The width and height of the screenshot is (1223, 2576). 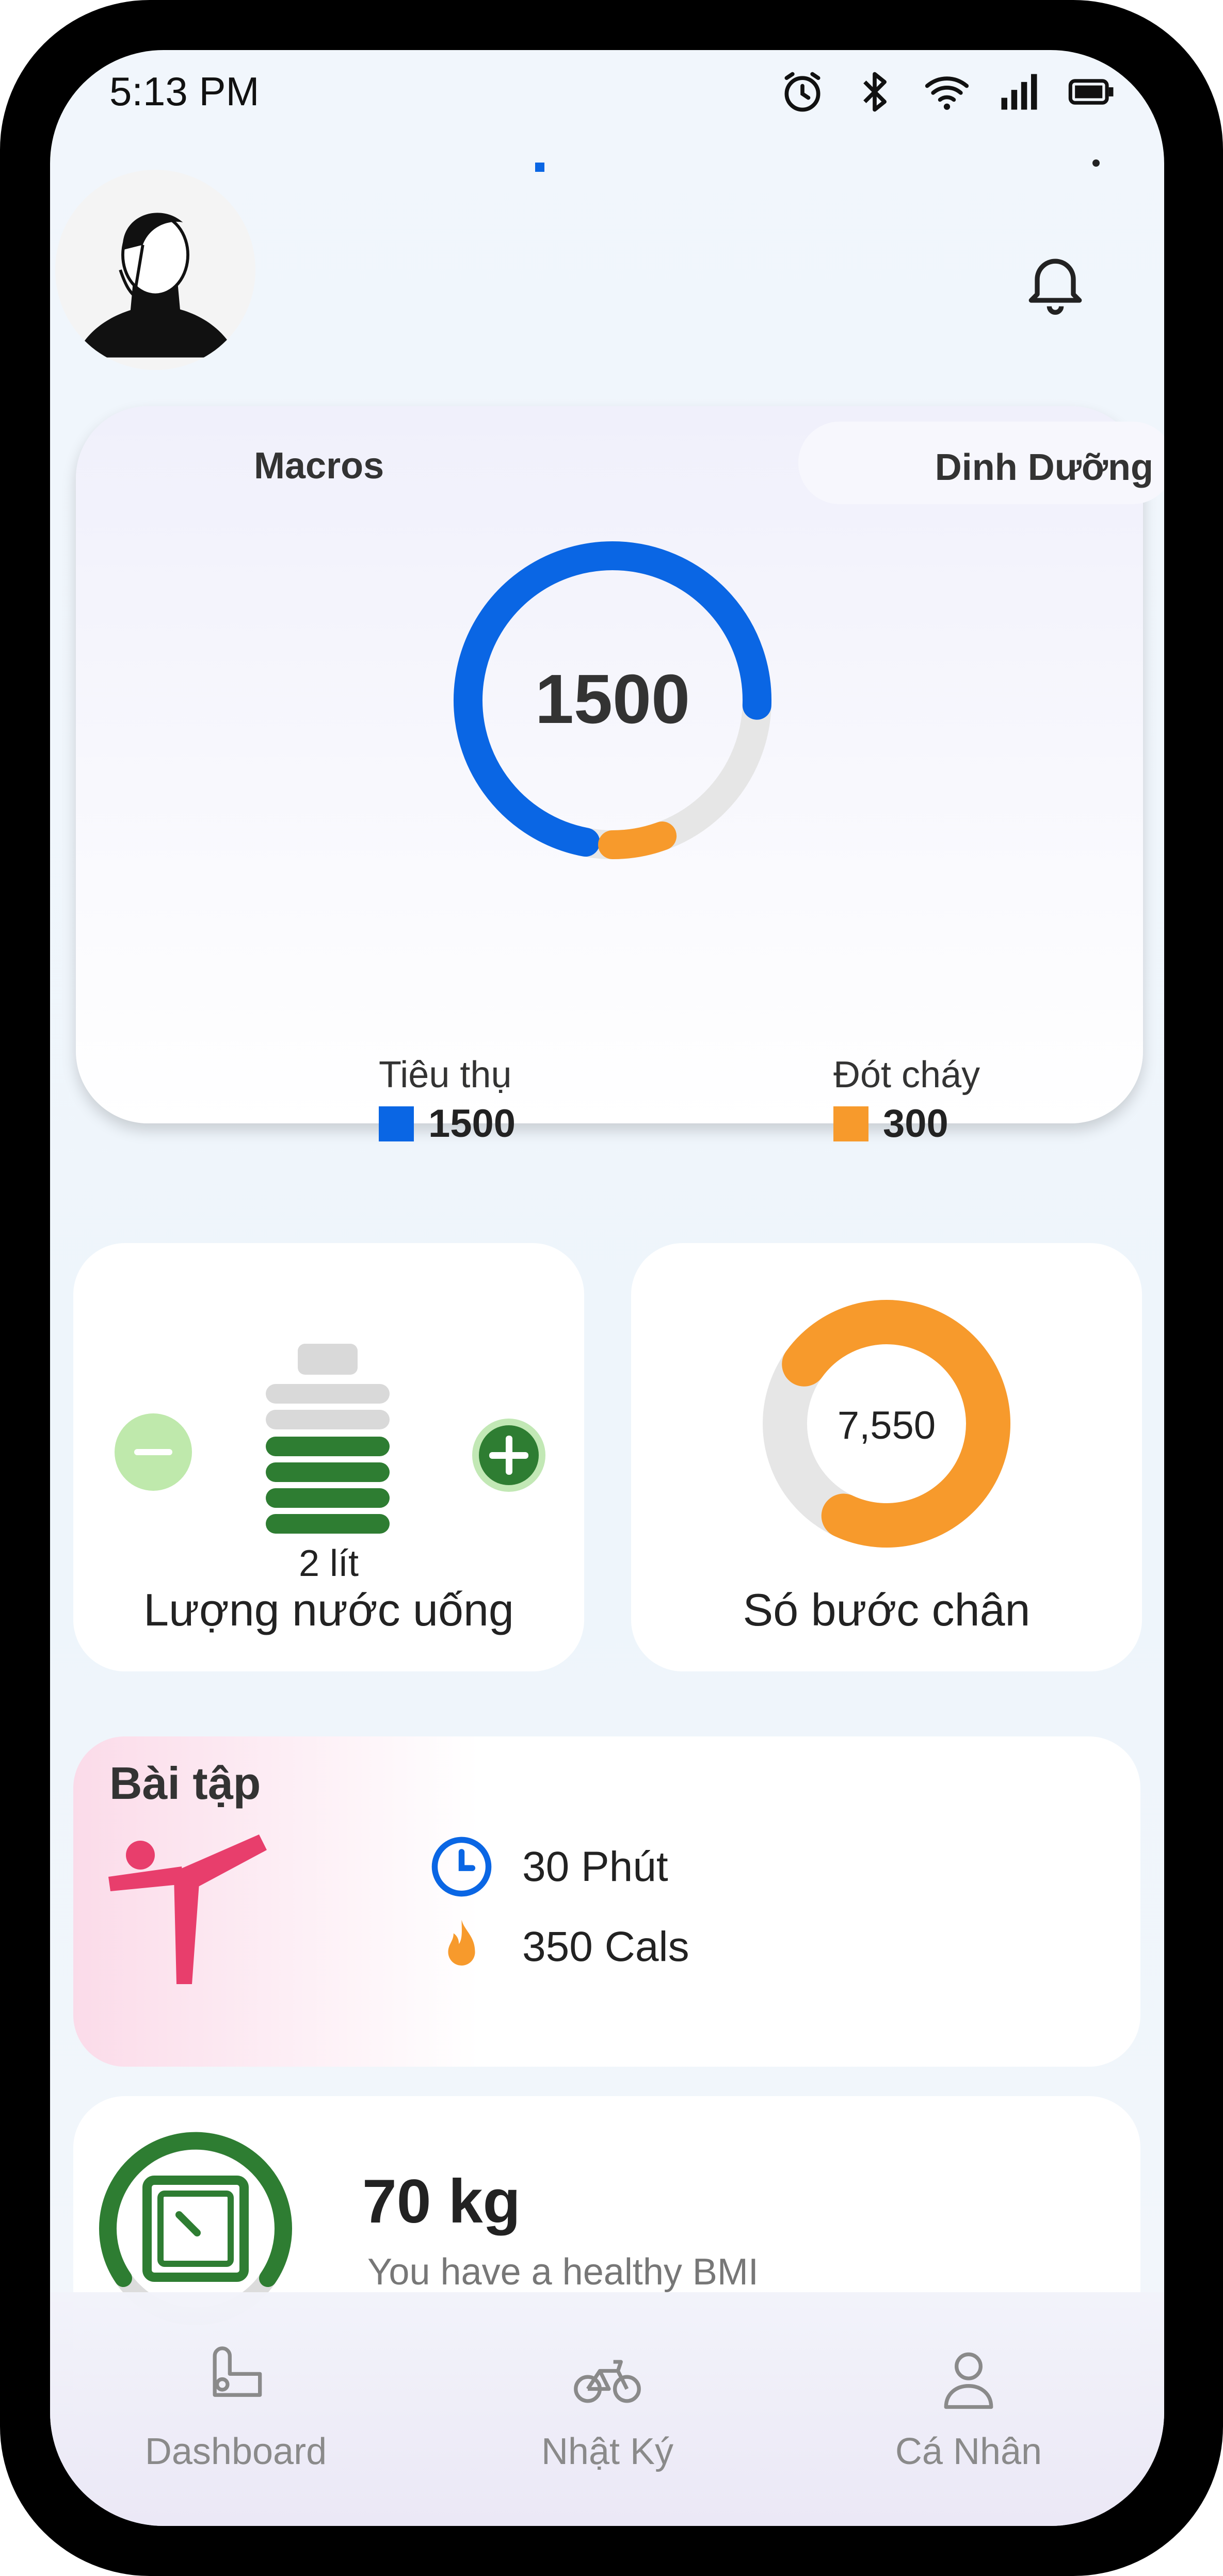 I want to click on flame-icon, so click(x=462, y=1943).